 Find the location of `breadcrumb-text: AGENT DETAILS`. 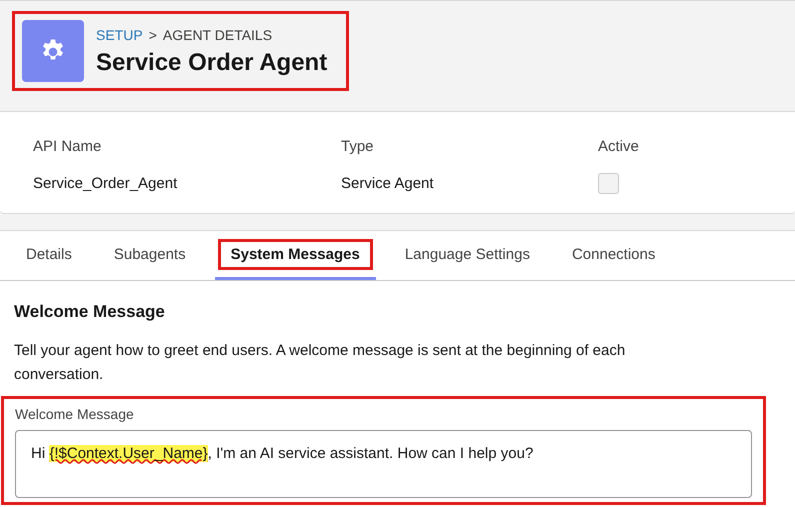

breadcrumb-text: AGENT DETAILS is located at coordinates (217, 35).